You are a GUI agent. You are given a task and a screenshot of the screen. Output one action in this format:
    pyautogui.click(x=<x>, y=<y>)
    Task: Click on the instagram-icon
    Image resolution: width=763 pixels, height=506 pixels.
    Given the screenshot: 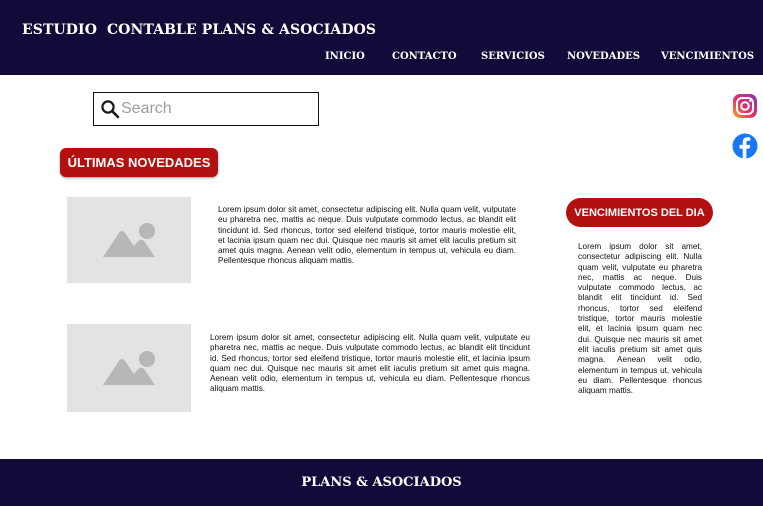 What is the action you would take?
    pyautogui.click(x=745, y=106)
    